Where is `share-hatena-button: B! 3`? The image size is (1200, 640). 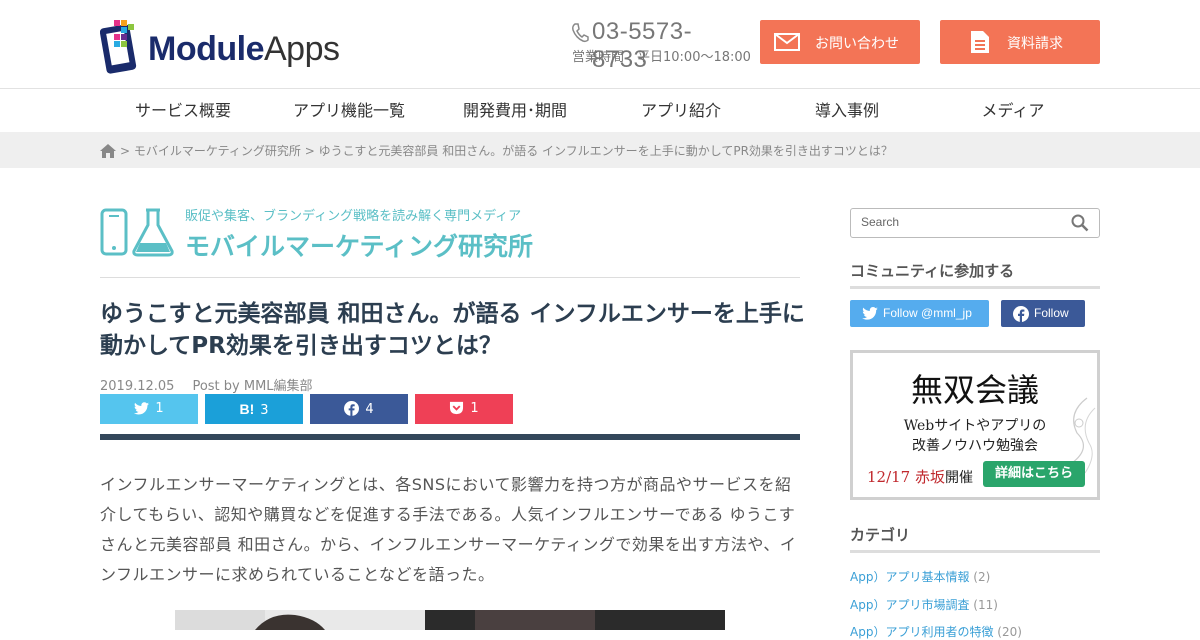
share-hatena-button: B! 3 is located at coordinates (254, 409).